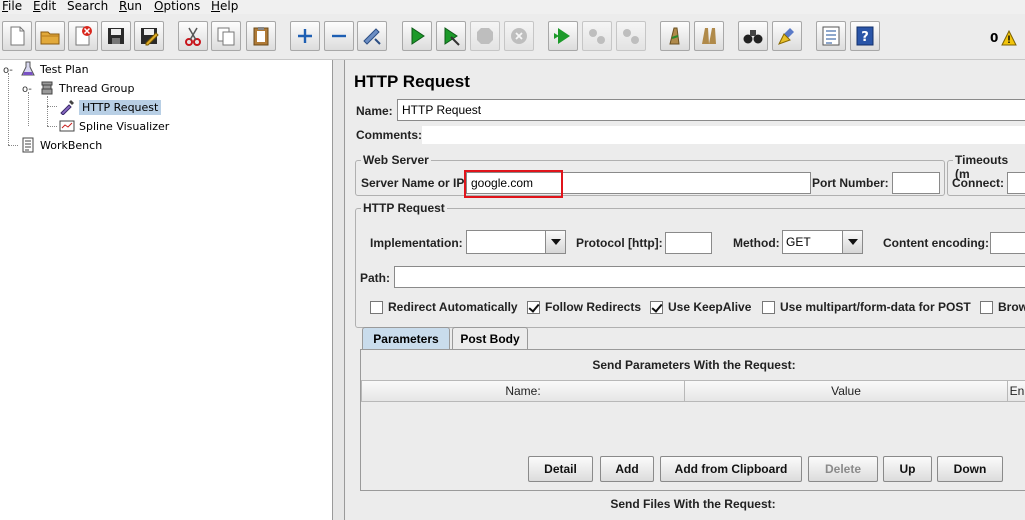 This screenshot has height=520, width=1025. Describe the element at coordinates (47, 88) in the screenshot. I see `thread-group-icon` at that location.